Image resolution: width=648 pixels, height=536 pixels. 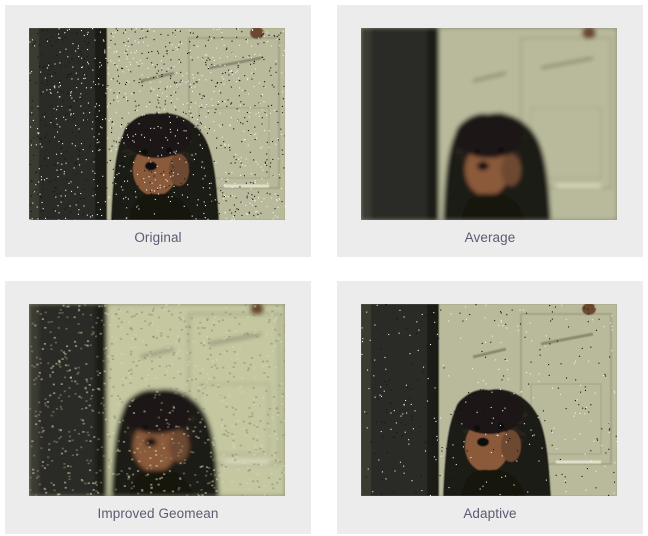 What do you see at coordinates (158, 237) in the screenshot?
I see `caption-original: Original` at bounding box center [158, 237].